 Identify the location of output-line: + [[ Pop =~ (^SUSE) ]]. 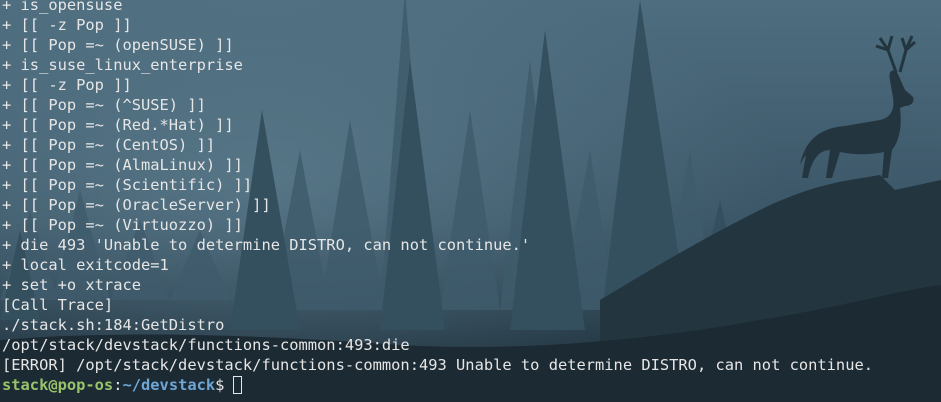
(104, 105).